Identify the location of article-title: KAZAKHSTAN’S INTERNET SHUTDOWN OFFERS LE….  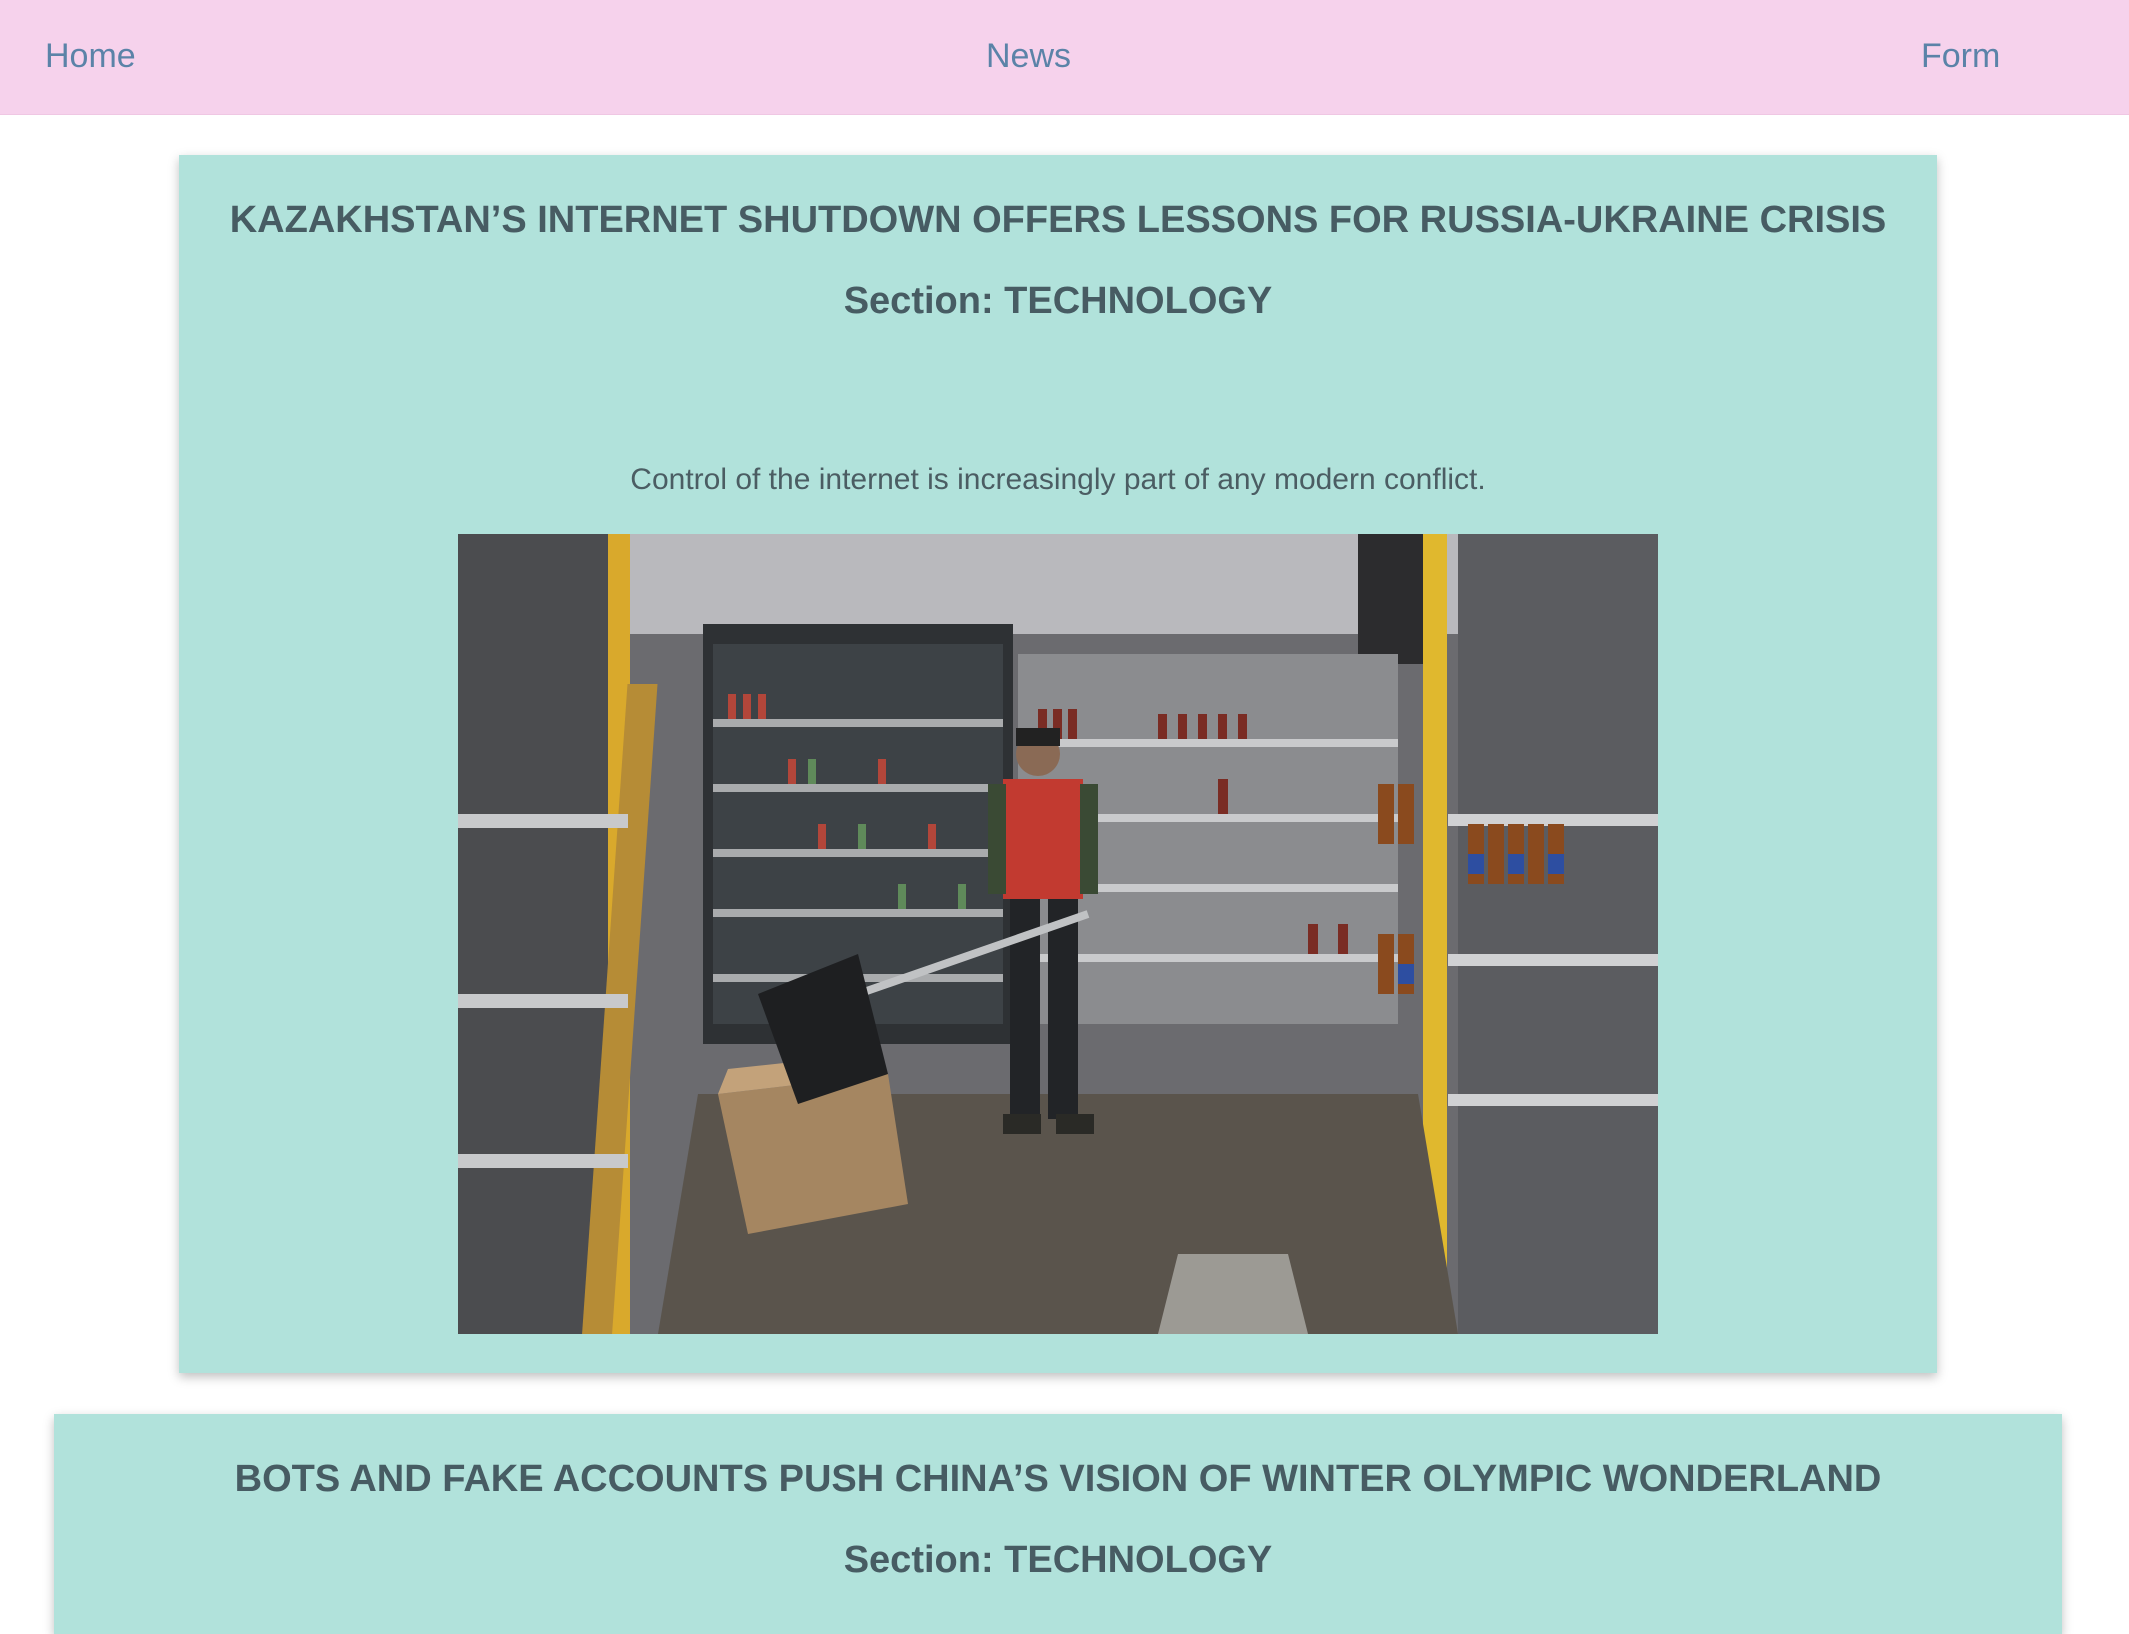
(1058, 220).